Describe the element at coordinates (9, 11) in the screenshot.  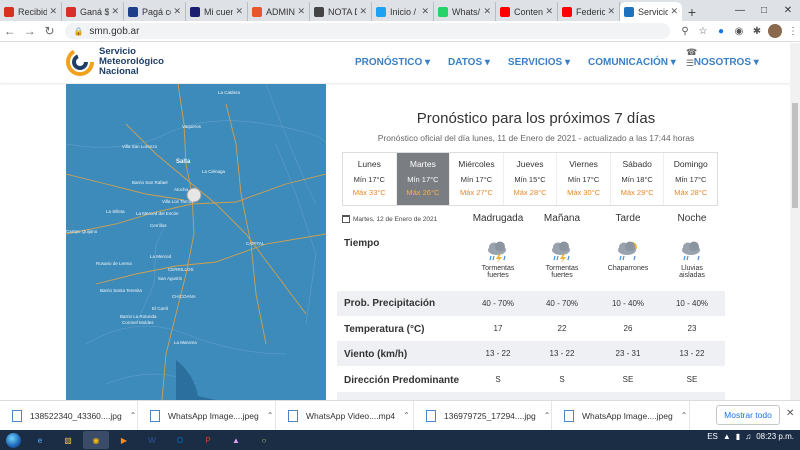
I see `gmail-icon` at that location.